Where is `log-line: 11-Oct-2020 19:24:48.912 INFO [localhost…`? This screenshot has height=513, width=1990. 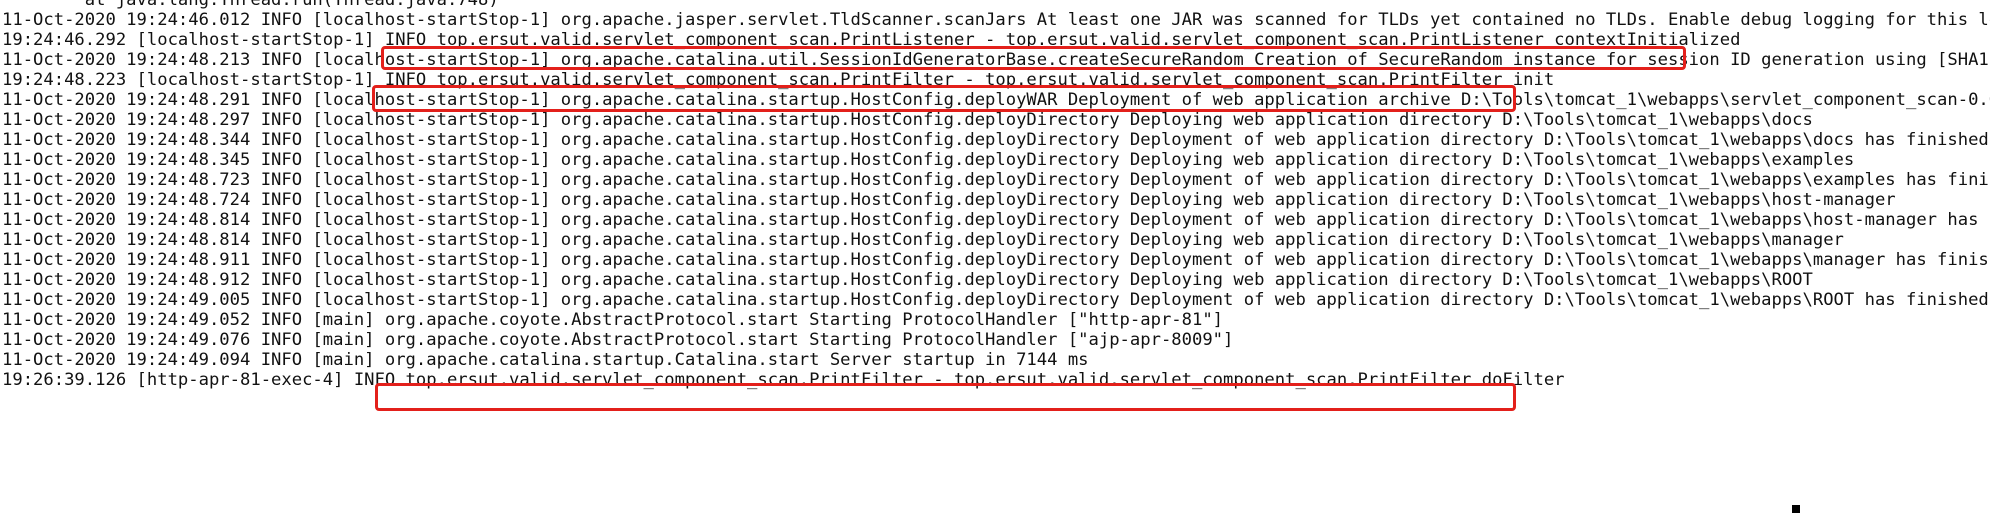
log-line: 11-Oct-2020 19:24:48.912 INFO [localhost… is located at coordinates (907, 280).